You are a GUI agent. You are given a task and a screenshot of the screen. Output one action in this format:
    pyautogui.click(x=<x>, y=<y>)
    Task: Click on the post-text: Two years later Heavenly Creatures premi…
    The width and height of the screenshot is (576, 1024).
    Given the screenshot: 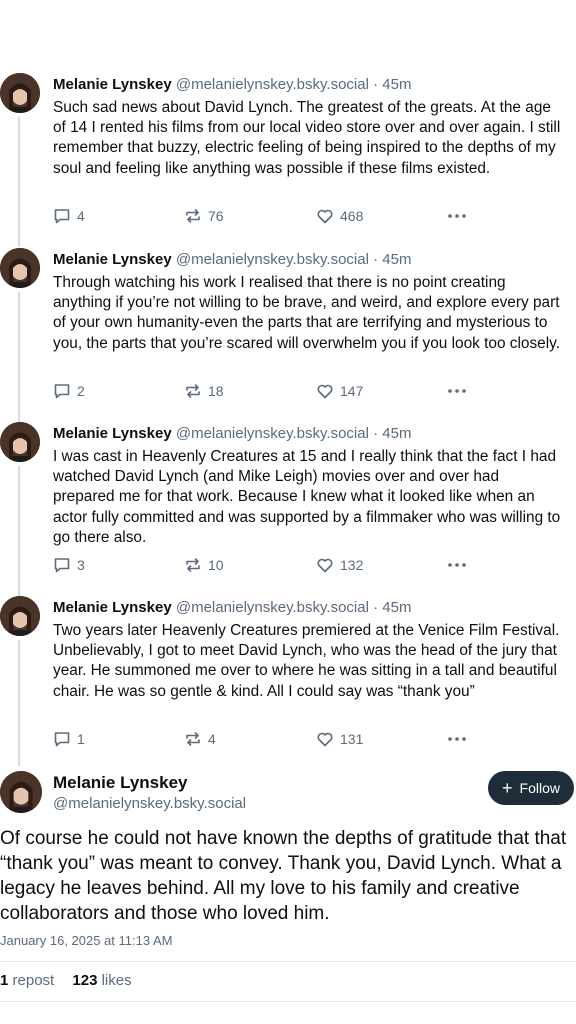 What is the action you would take?
    pyautogui.click(x=306, y=661)
    